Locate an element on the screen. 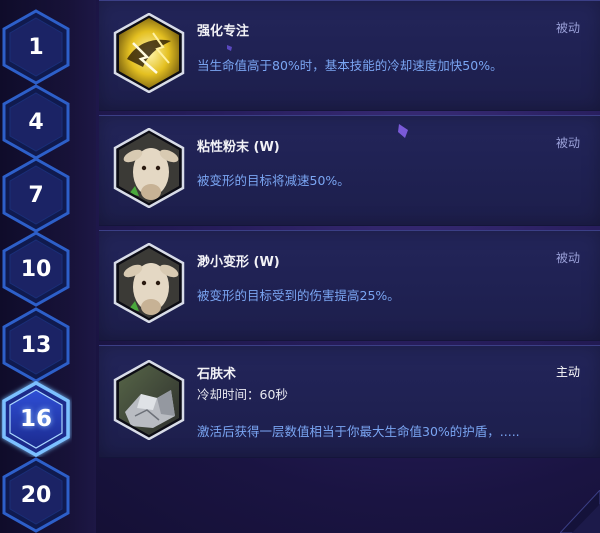  talent-type-active: 主动 is located at coordinates (567, 372).